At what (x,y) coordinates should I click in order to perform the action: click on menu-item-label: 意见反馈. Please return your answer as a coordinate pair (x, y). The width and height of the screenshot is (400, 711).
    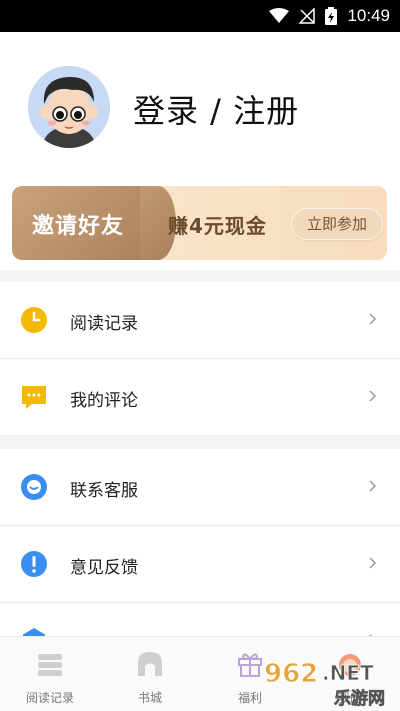
    Looking at the image, I should click on (104, 568).